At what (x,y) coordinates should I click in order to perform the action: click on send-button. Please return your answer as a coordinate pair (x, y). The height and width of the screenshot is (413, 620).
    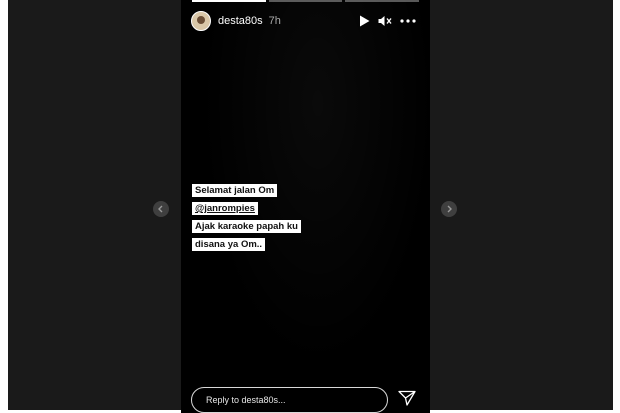
    Looking at the image, I should click on (407, 400).